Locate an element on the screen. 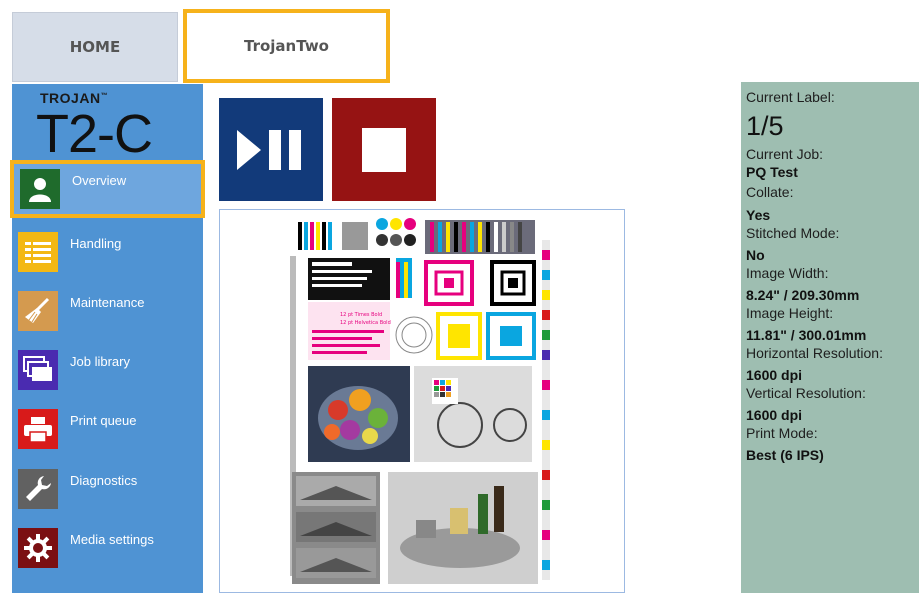 This screenshot has width=919, height=593. current-job-title: Current Job: is located at coordinates (785, 154).